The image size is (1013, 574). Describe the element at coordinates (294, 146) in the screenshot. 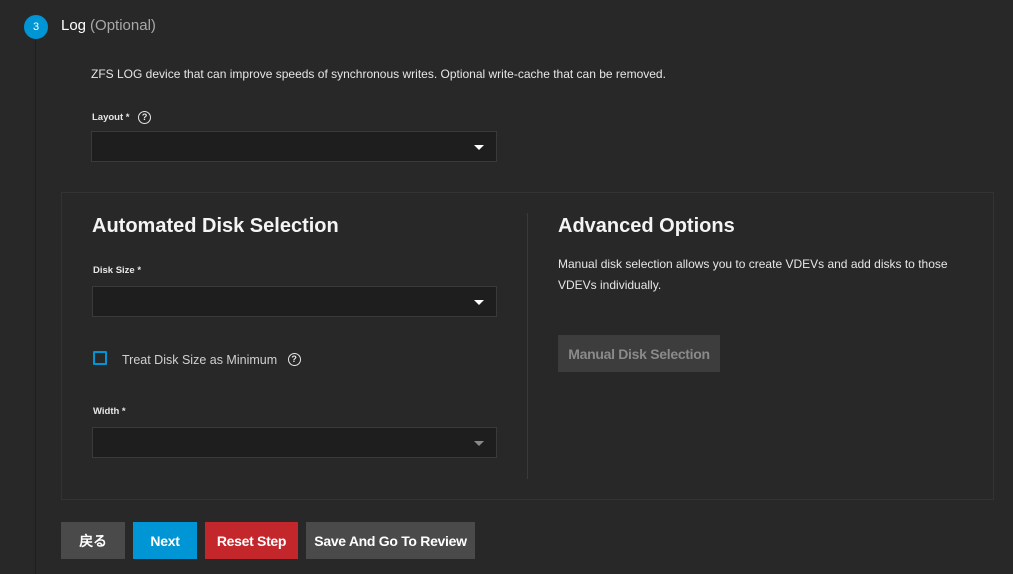

I see `layout-select` at that location.